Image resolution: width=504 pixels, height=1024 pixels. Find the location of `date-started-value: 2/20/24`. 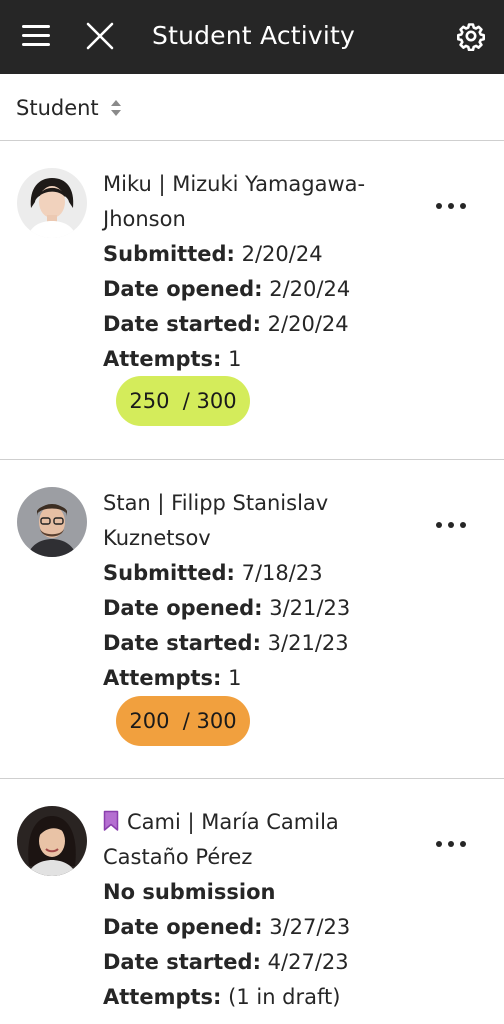

date-started-value: 2/20/24 is located at coordinates (308, 324).